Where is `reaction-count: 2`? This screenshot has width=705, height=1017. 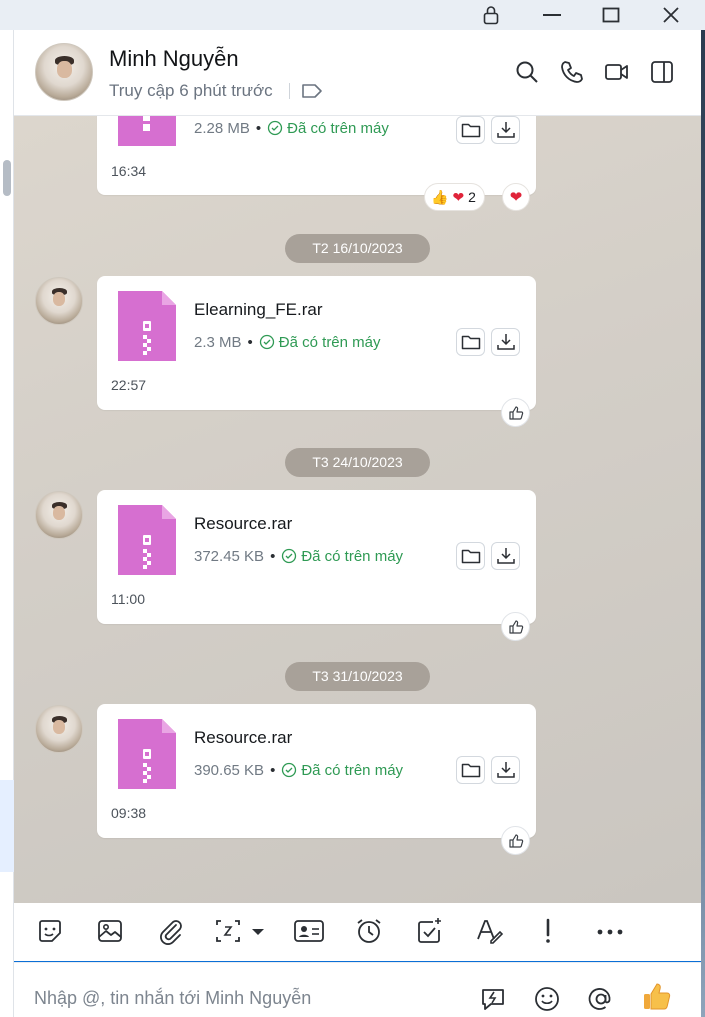
reaction-count: 2 is located at coordinates (472, 197).